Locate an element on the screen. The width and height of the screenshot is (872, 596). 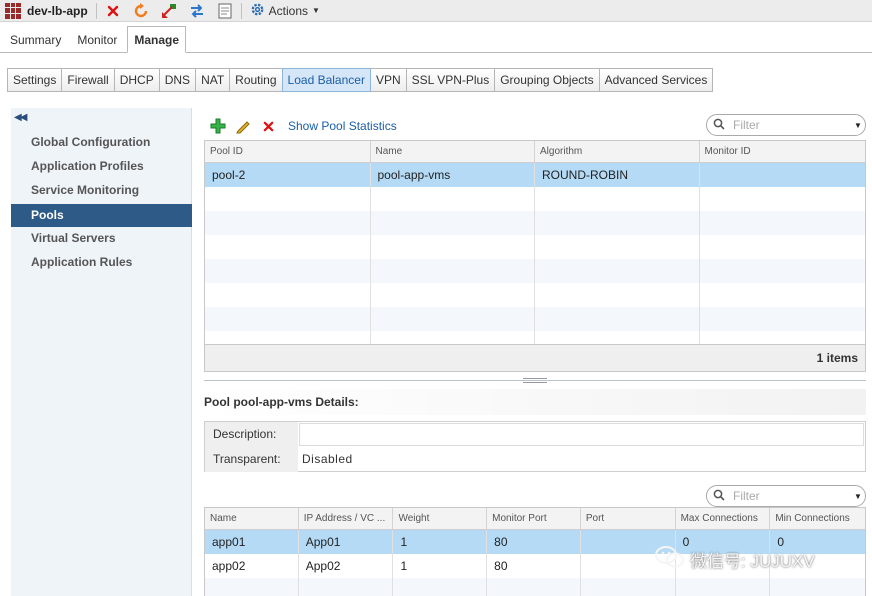
pool-details-title: Pool pool-app-vms Details: is located at coordinates (535, 402).